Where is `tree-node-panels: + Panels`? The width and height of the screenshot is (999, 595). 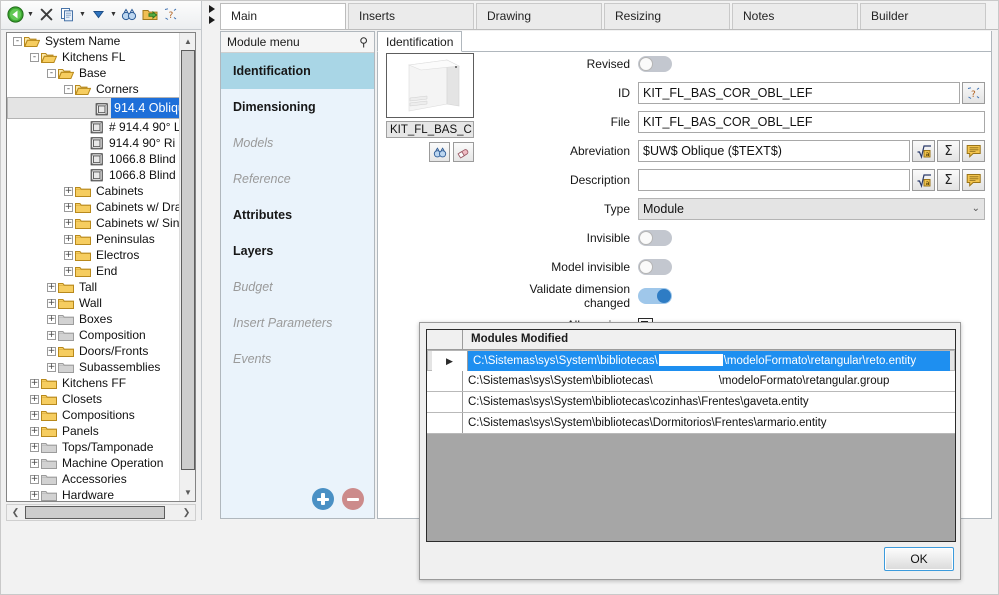
tree-node-panels: + Panels is located at coordinates (93, 431).